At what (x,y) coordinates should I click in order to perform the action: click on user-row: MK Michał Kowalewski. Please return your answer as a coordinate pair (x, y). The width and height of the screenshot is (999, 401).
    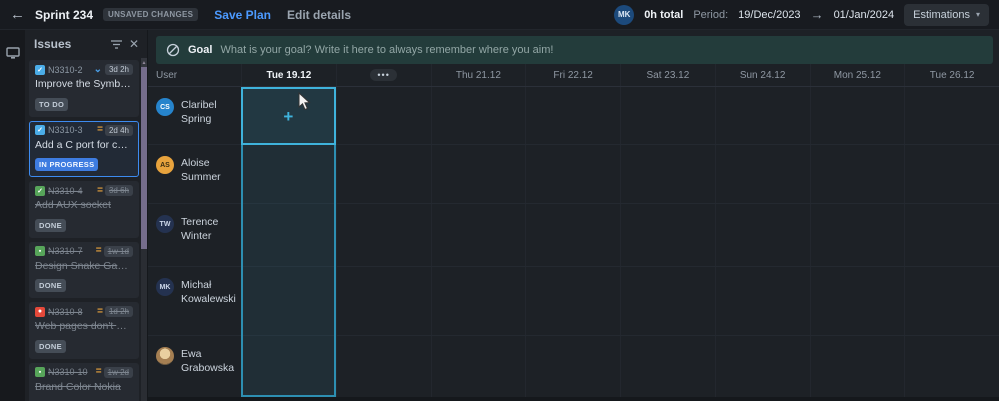
    Looking at the image, I should click on (573, 301).